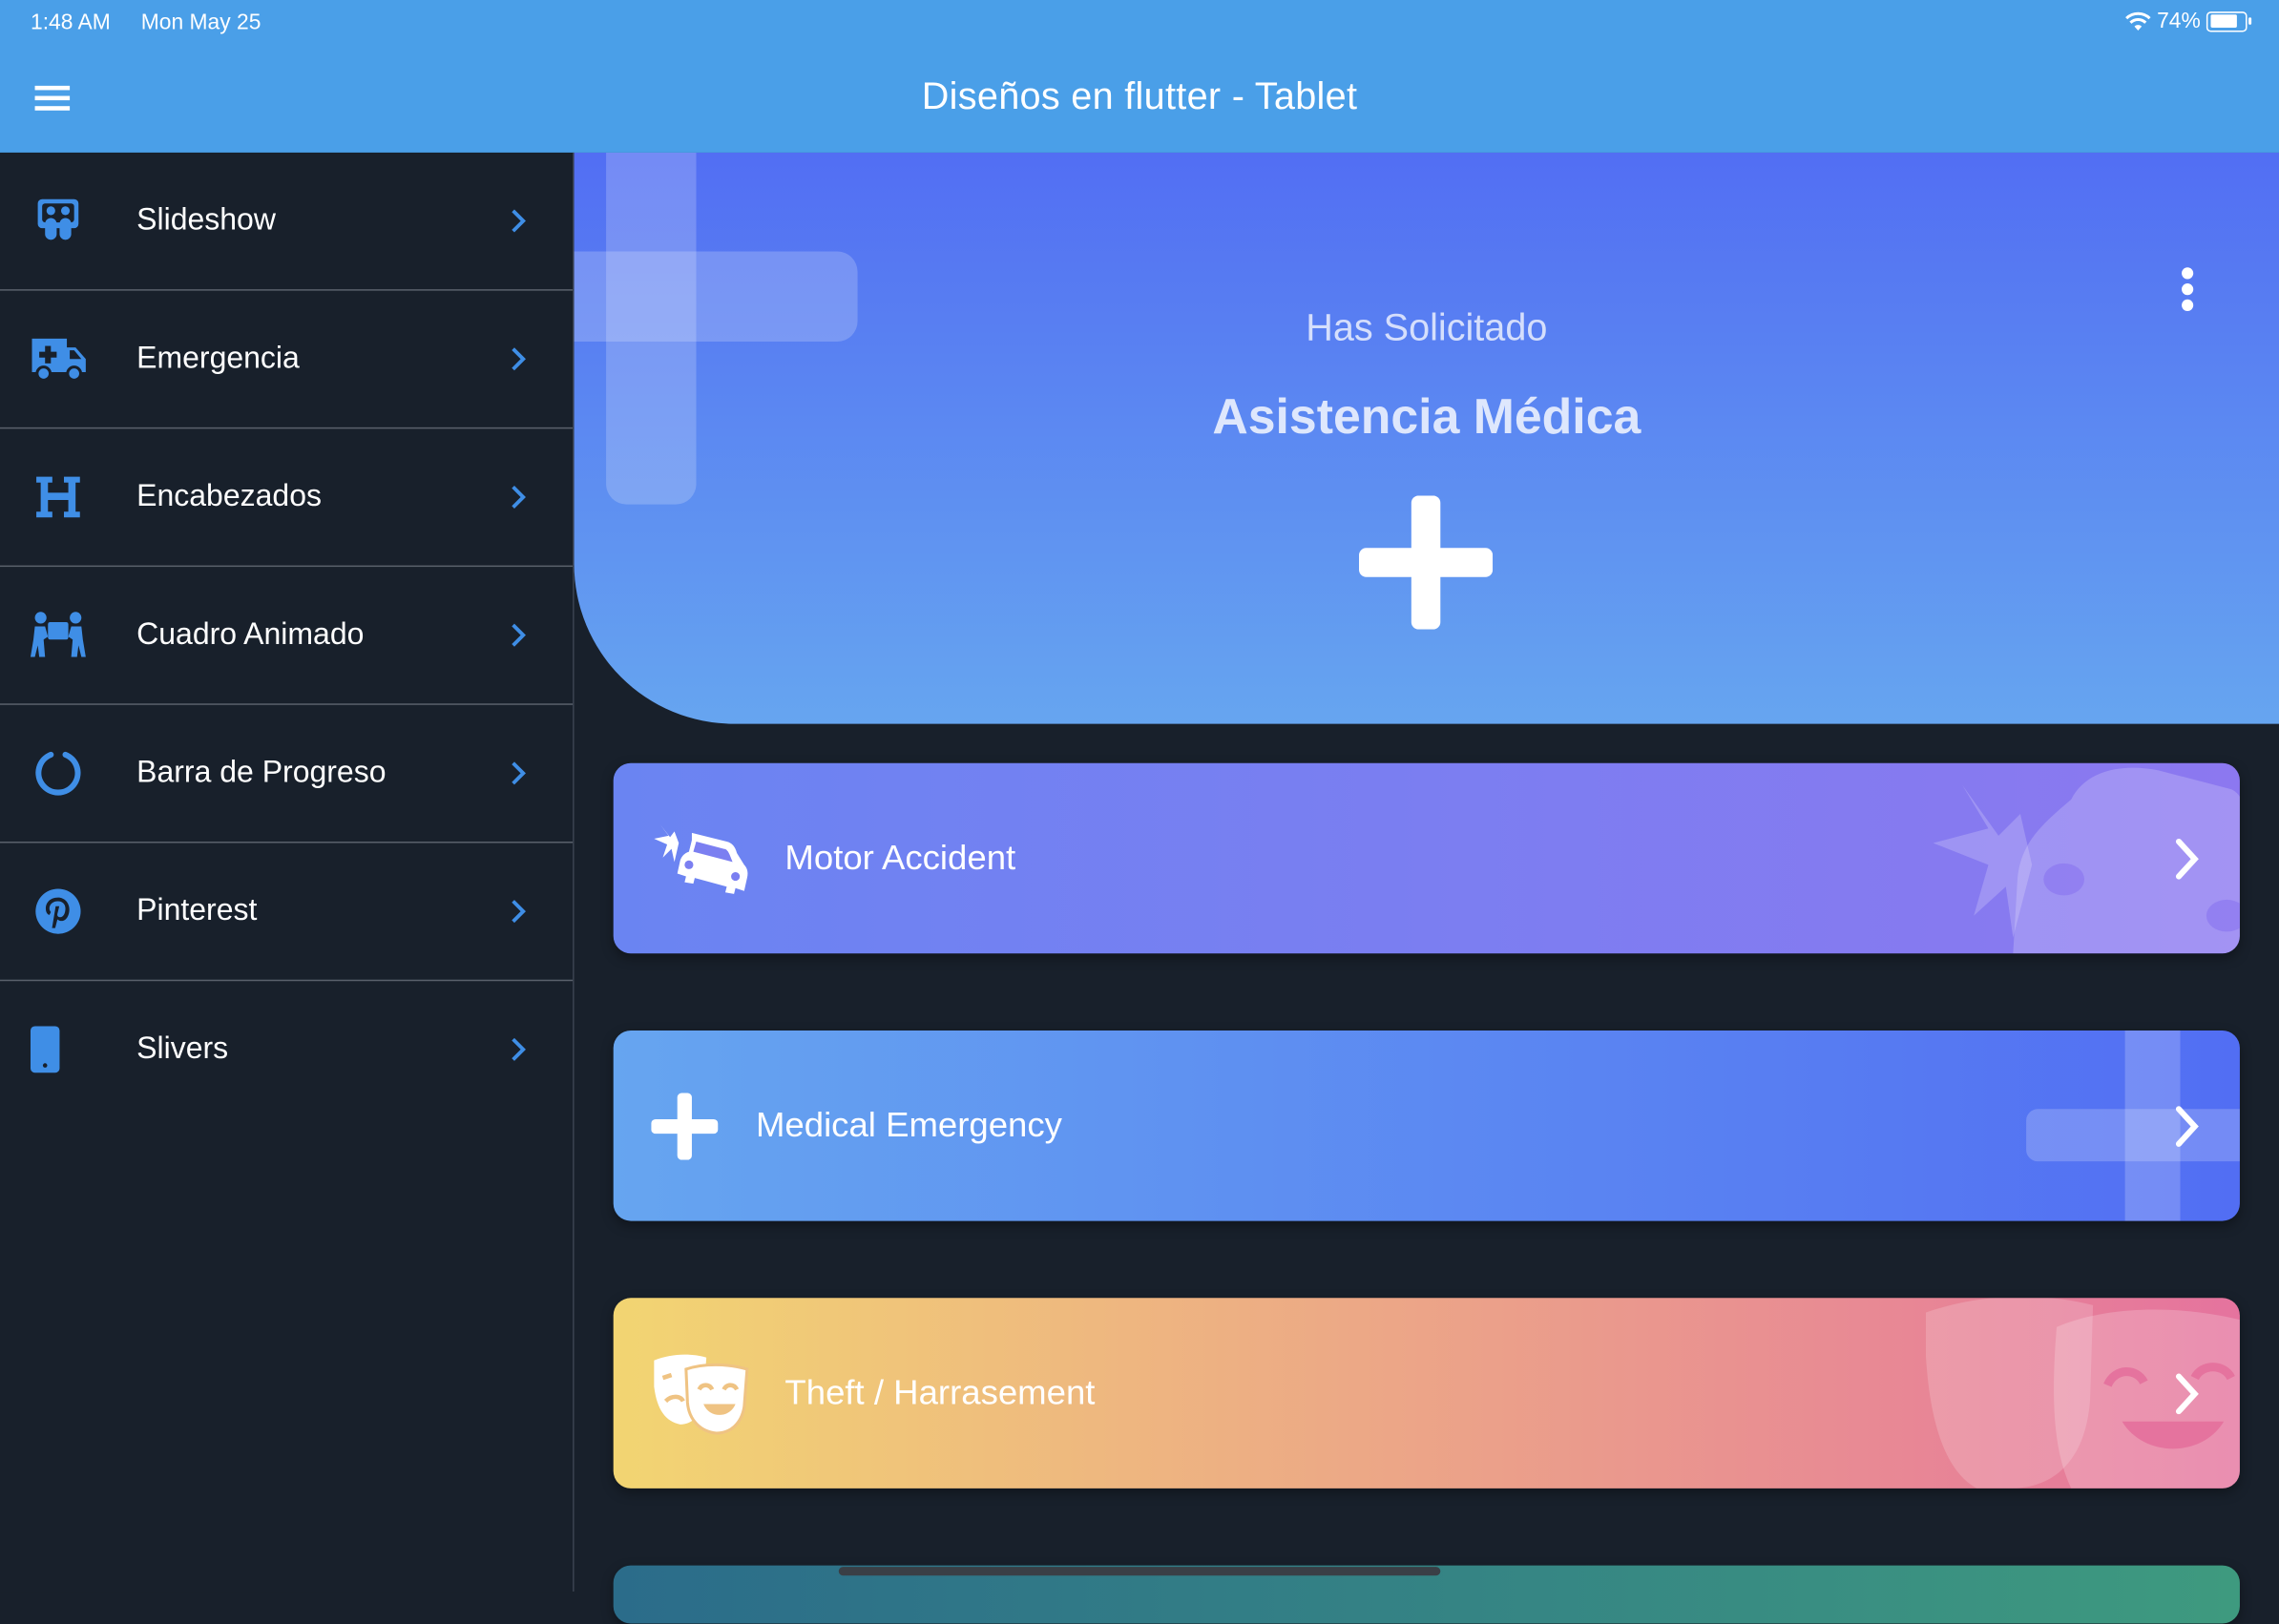 This screenshot has width=2279, height=1624. What do you see at coordinates (1426, 1126) in the screenshot?
I see `card-medical-emergency: Medical Emergency` at bounding box center [1426, 1126].